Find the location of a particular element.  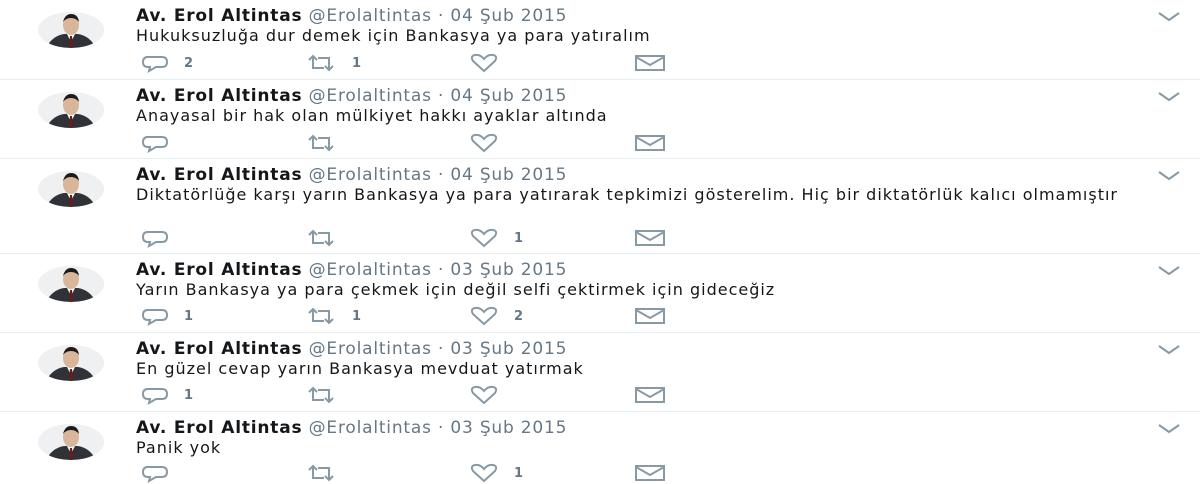

like-count: 1 is located at coordinates (519, 473).